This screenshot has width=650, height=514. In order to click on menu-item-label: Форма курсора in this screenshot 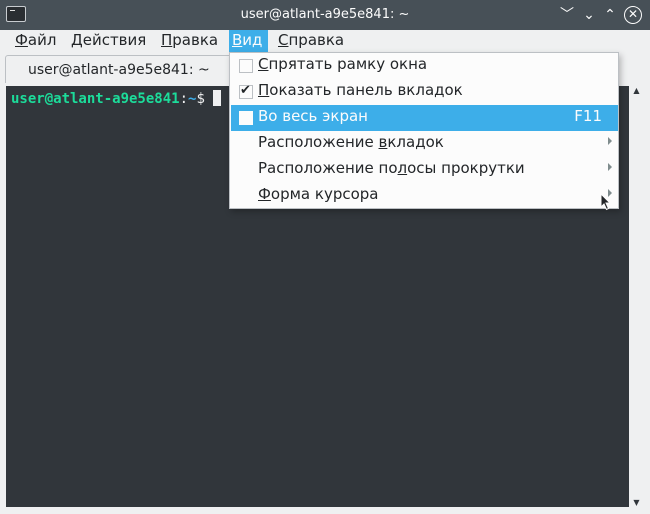, I will do `click(318, 194)`.